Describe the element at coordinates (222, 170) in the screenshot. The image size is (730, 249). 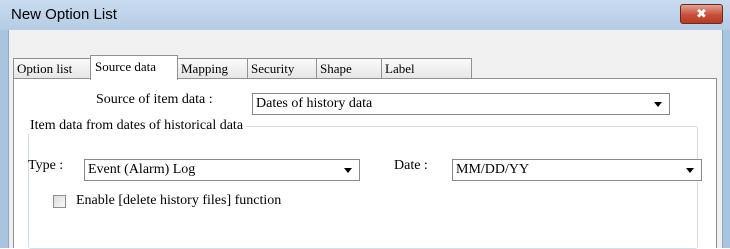
I see `type-select: Event (Alarm) Log` at that location.